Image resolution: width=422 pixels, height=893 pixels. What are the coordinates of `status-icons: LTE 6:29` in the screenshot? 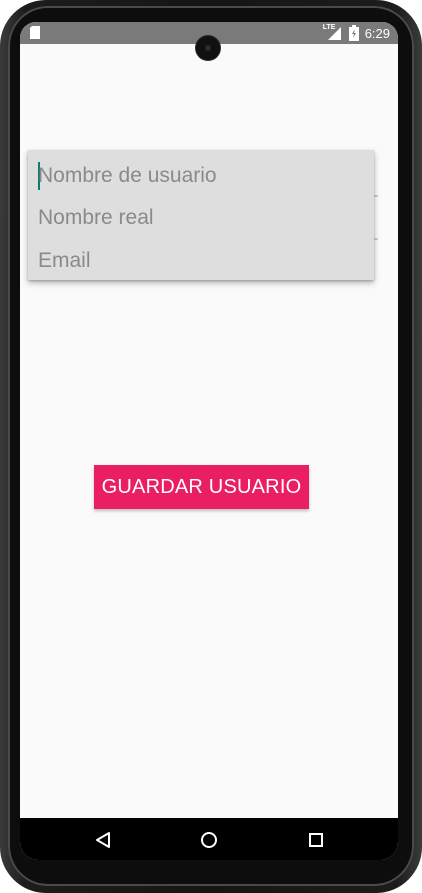 It's located at (356, 33).